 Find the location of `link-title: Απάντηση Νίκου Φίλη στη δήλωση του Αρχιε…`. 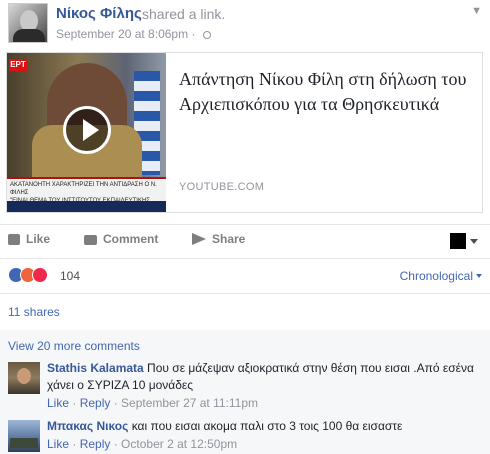

link-title: Απάντηση Νίκου Φίλη στη δήλωση του Αρχιε… is located at coordinates (327, 92).